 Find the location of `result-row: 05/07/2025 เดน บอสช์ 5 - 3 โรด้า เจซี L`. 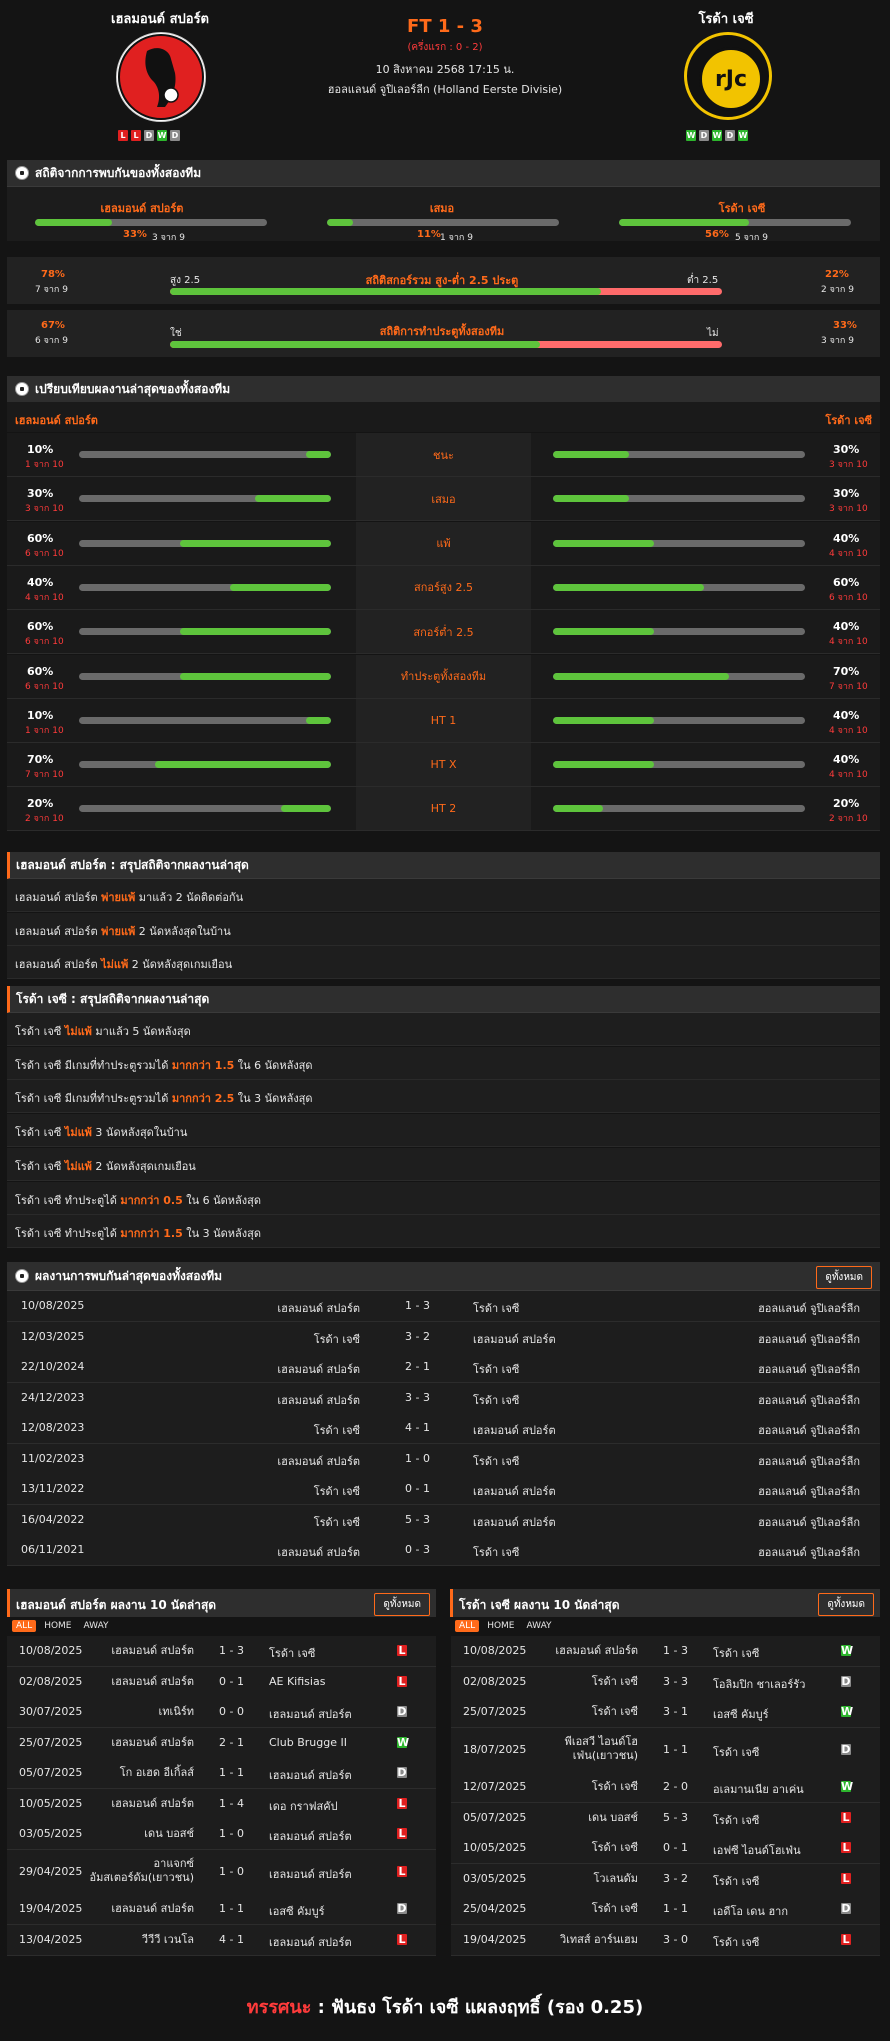

result-row: 05/07/2025 เดน บอสช์ 5 - 3 โรด้า เจซี L is located at coordinates (665, 1818).